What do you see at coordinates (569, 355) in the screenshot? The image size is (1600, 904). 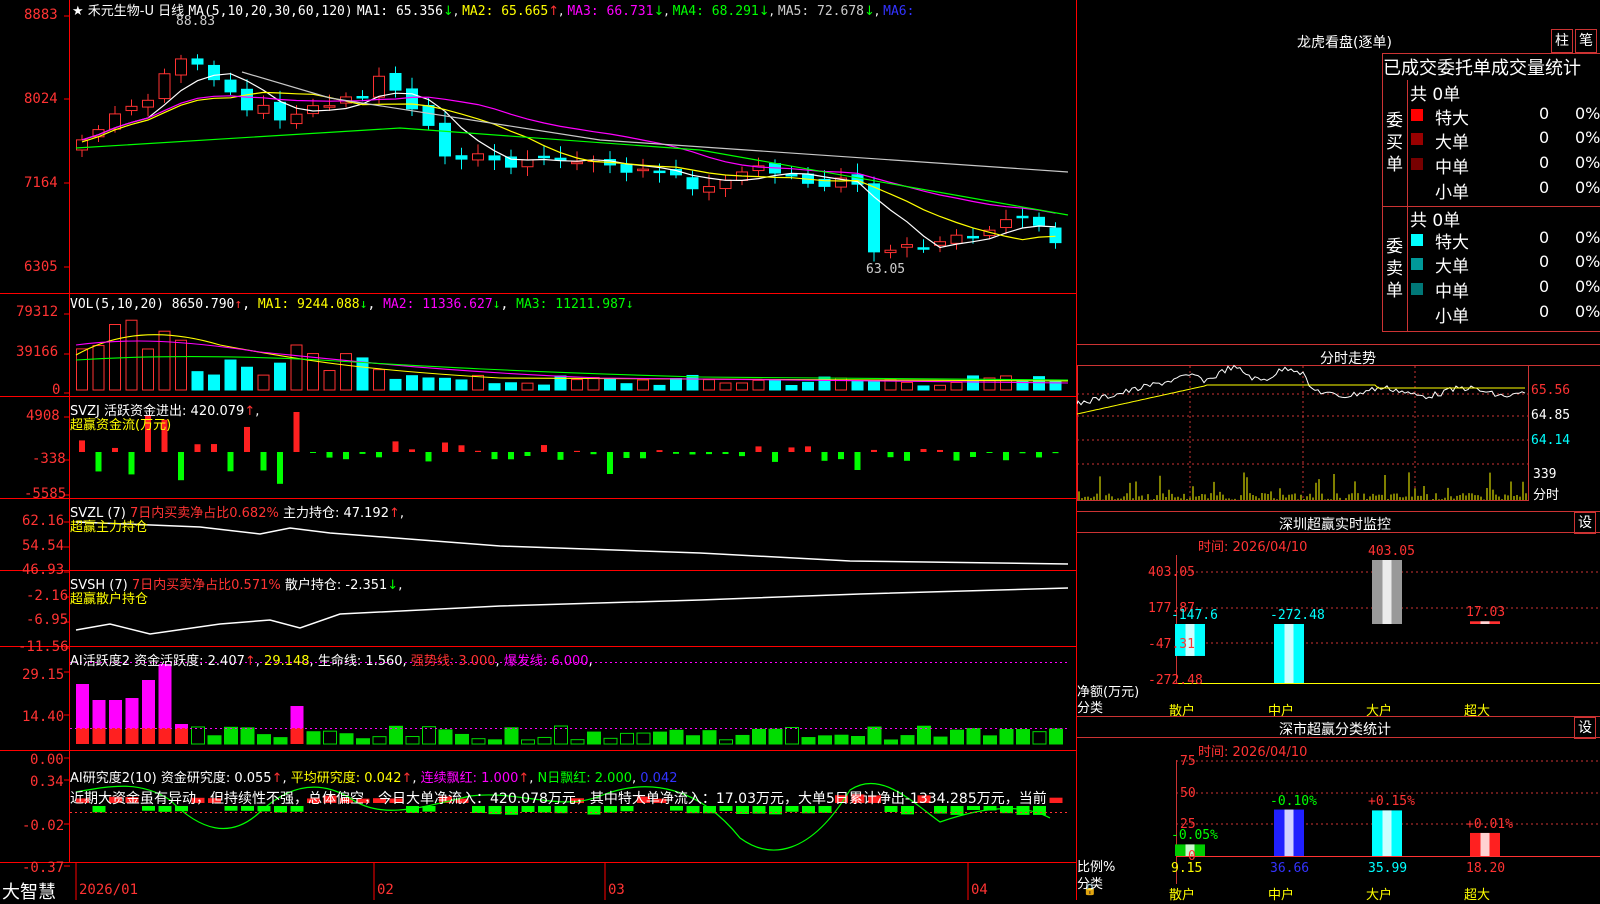 I see `volume-bars` at bounding box center [569, 355].